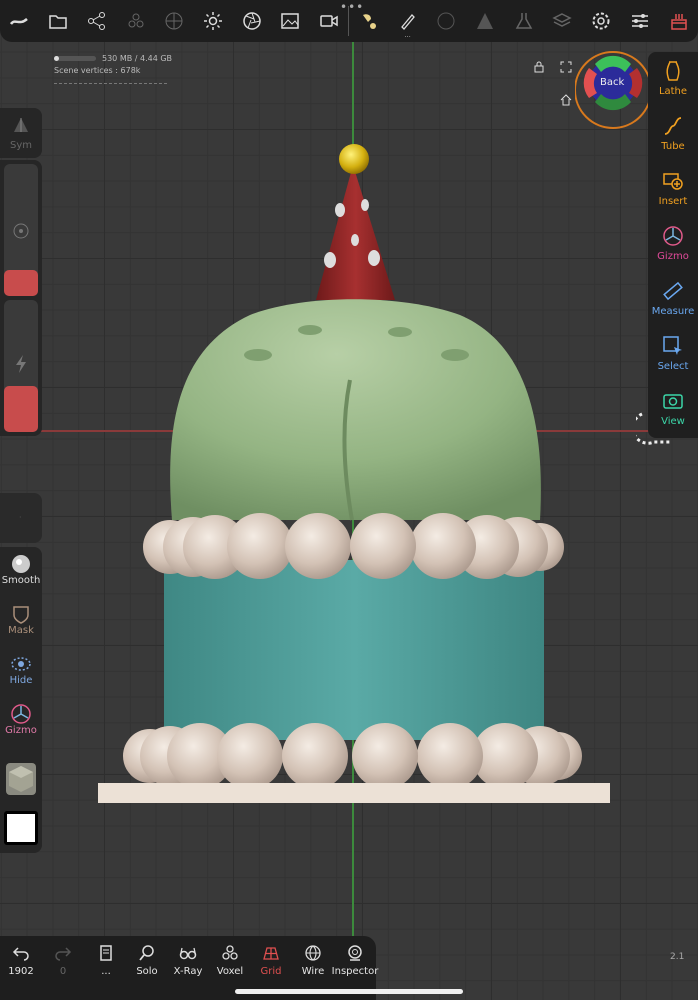  What do you see at coordinates (313, 971) in the screenshot?
I see `wire-label: Wire` at bounding box center [313, 971].